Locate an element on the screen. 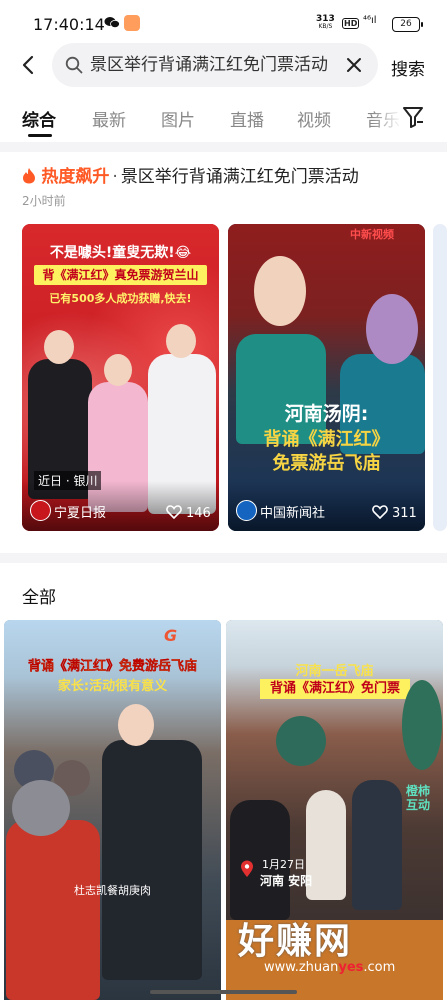 The width and height of the screenshot is (447, 1000). section-title: 全部 is located at coordinates (39, 598).